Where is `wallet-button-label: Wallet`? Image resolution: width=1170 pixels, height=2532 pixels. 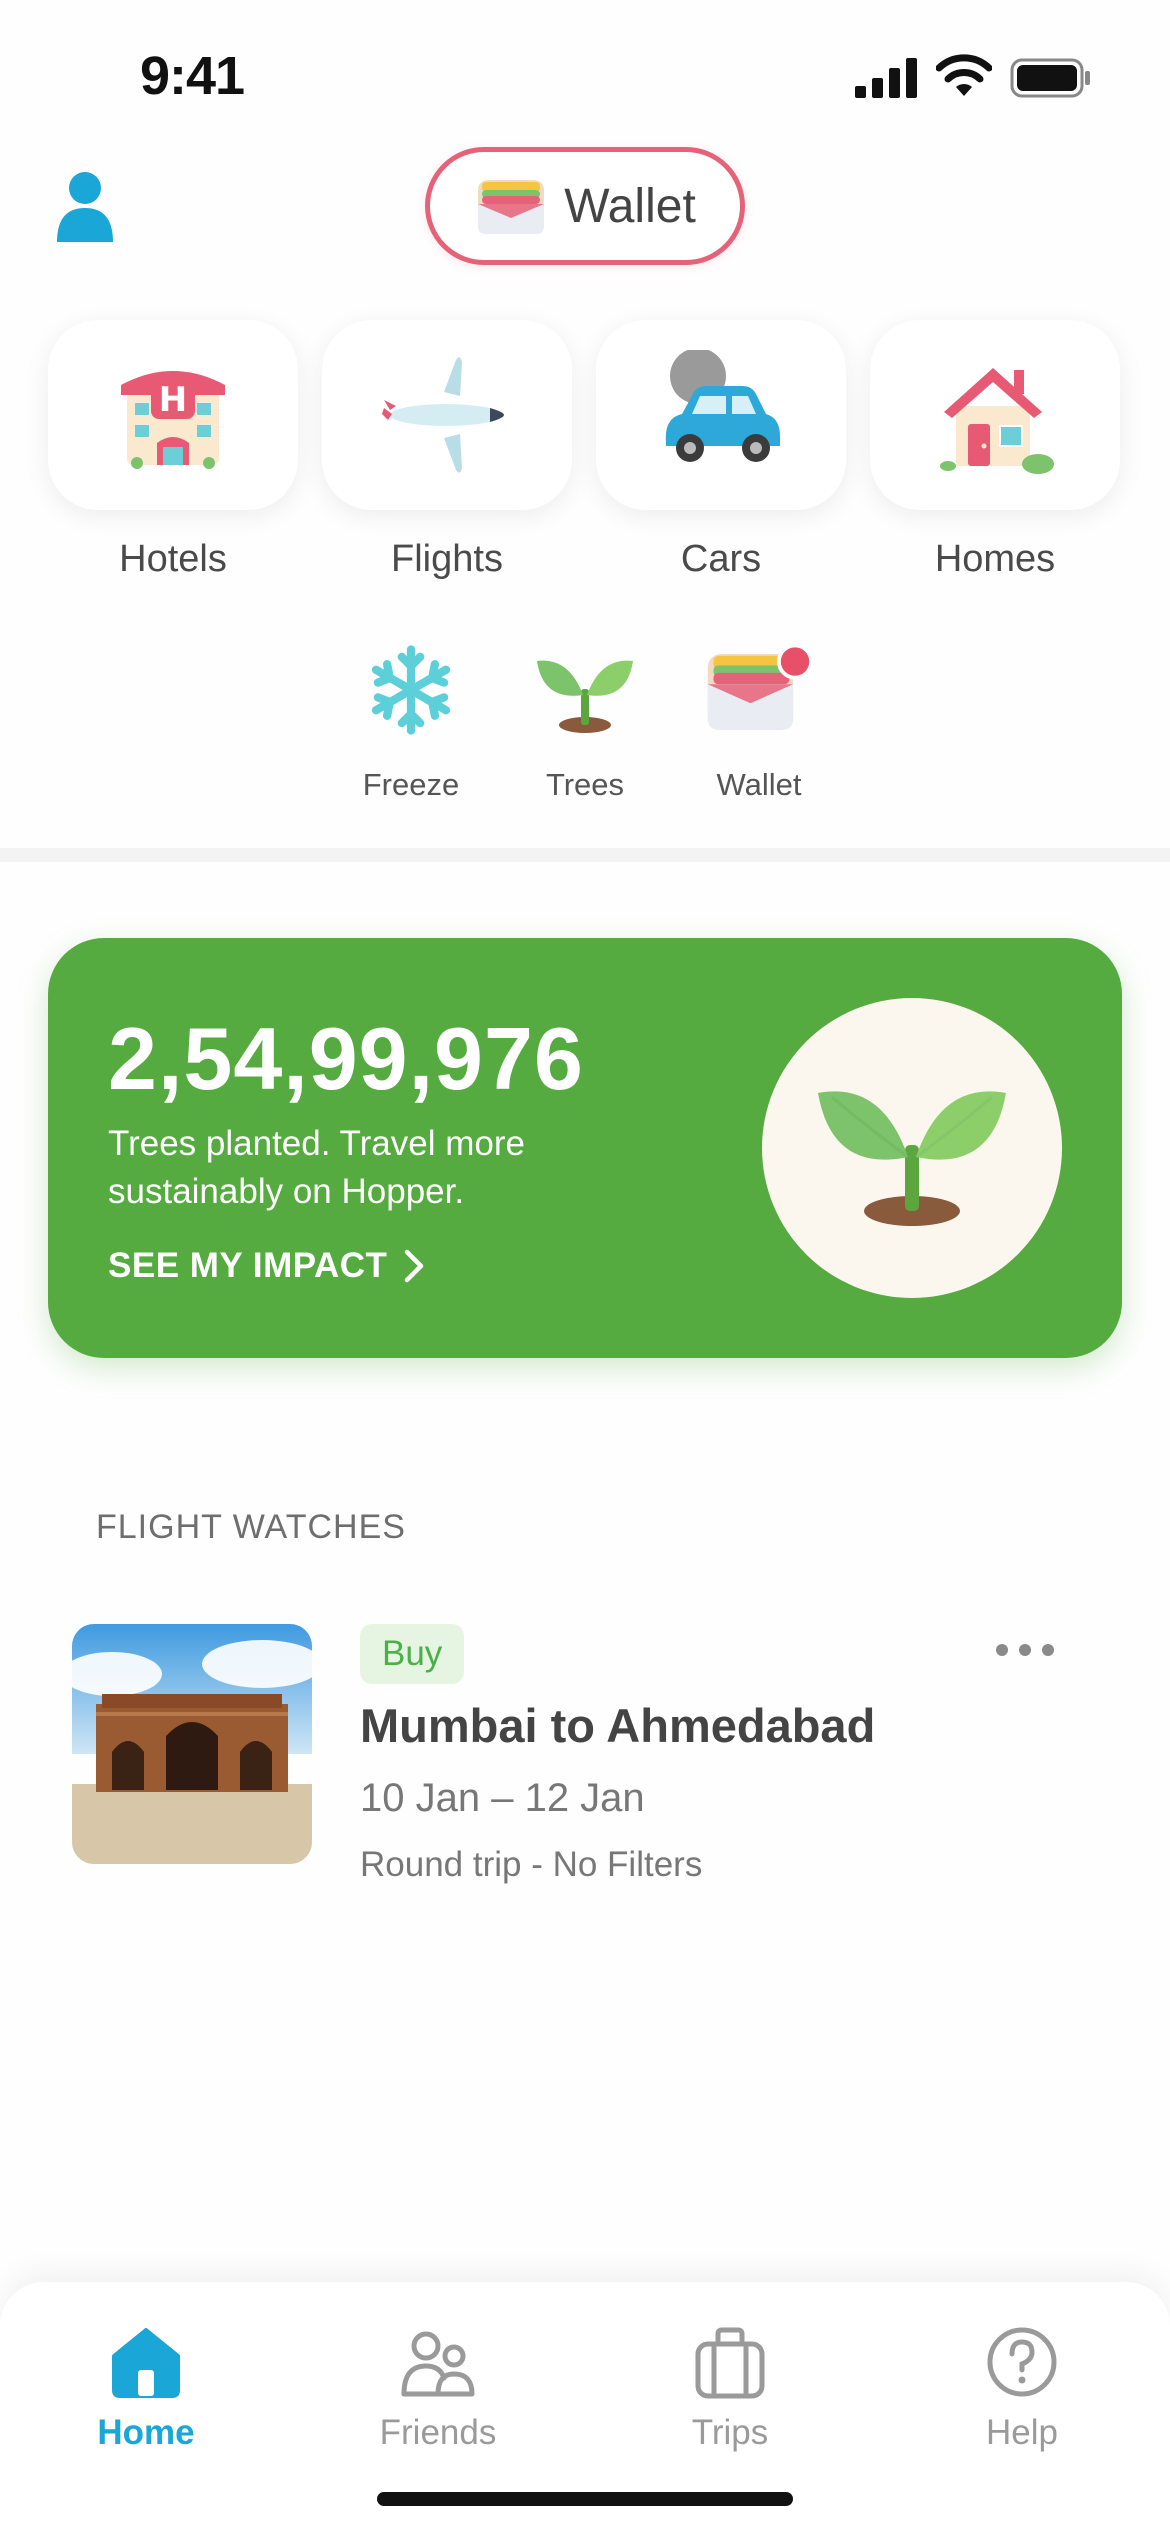 wallet-button-label: Wallet is located at coordinates (630, 206).